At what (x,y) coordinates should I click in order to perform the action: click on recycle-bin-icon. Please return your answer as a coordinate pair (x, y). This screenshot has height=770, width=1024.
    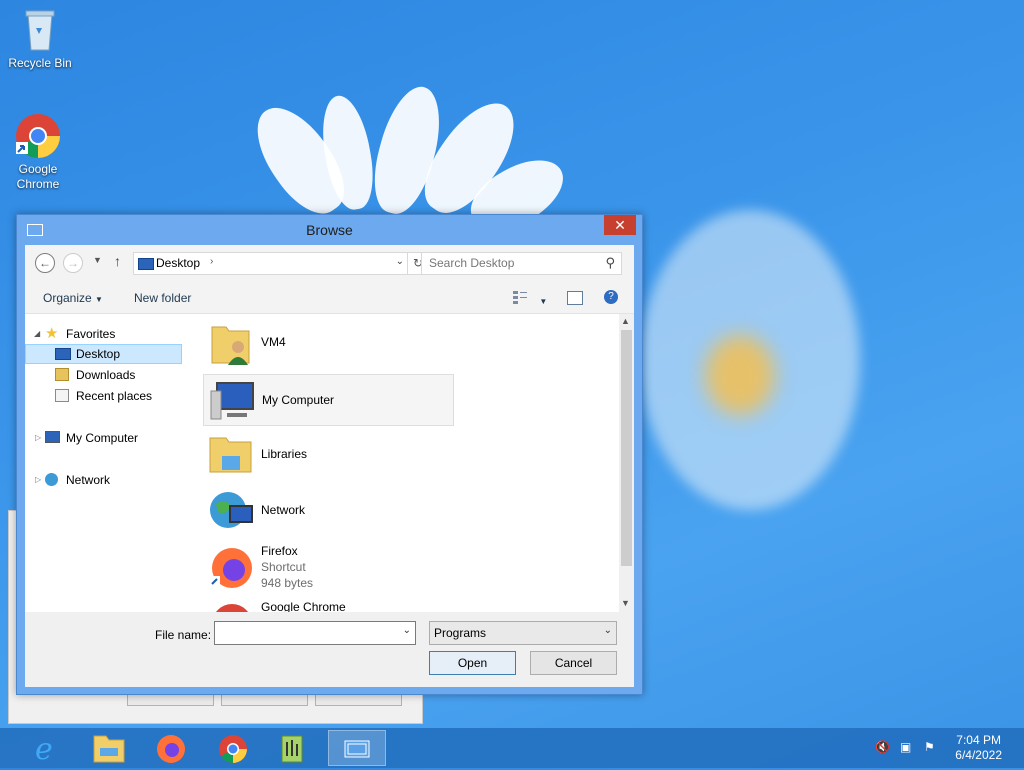
    Looking at the image, I should click on (40, 30).